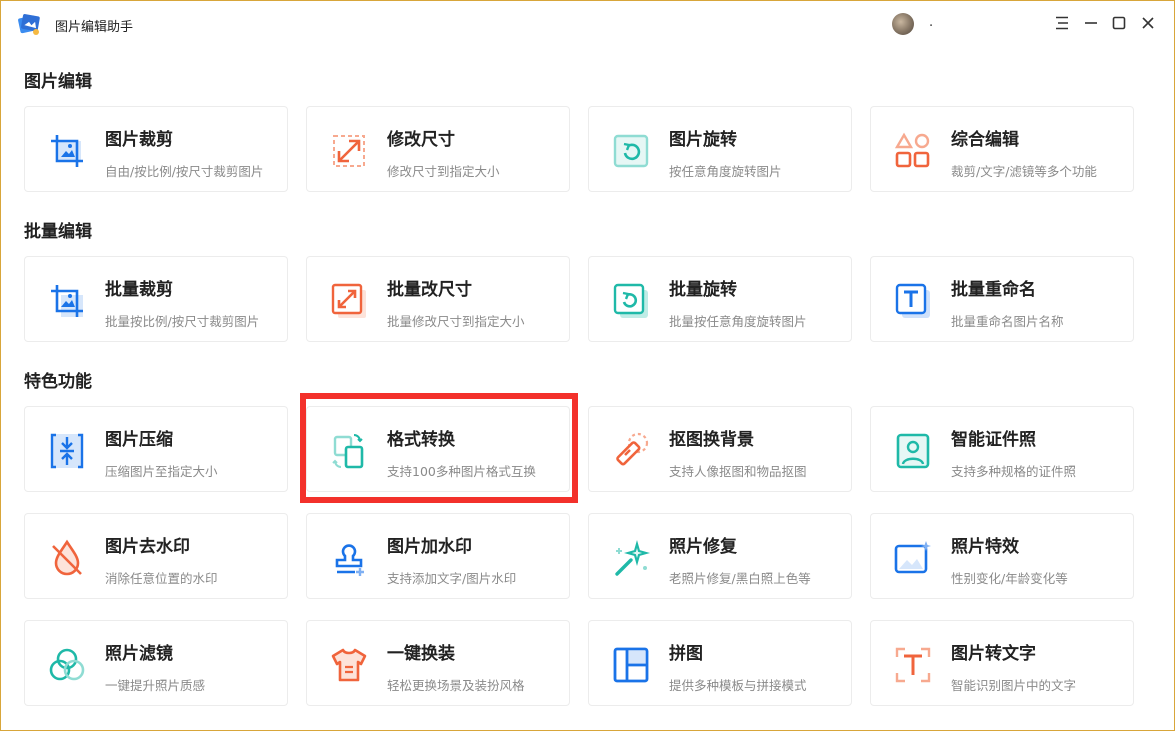 Image resolution: width=1175 pixels, height=731 pixels. I want to click on compress-icon, so click(67, 451).